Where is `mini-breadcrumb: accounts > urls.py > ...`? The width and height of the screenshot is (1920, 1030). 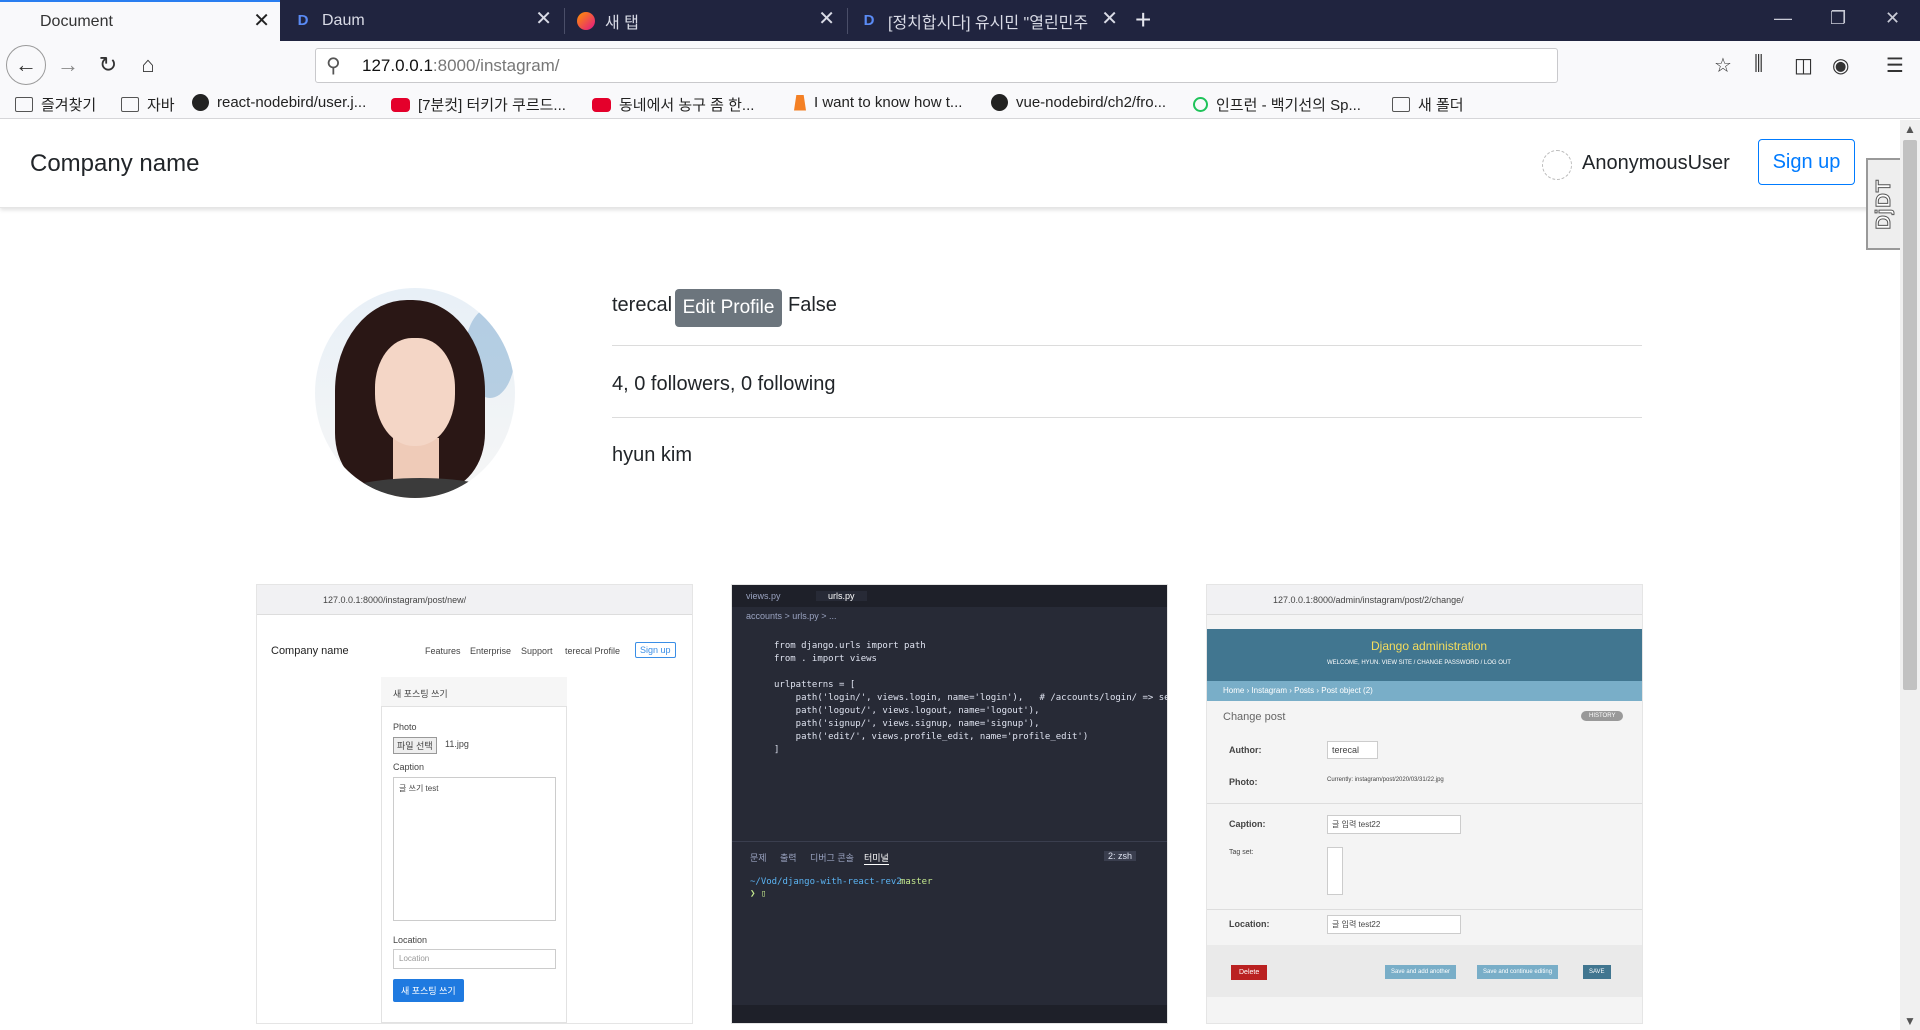 mini-breadcrumb: accounts > urls.py > ... is located at coordinates (791, 616).